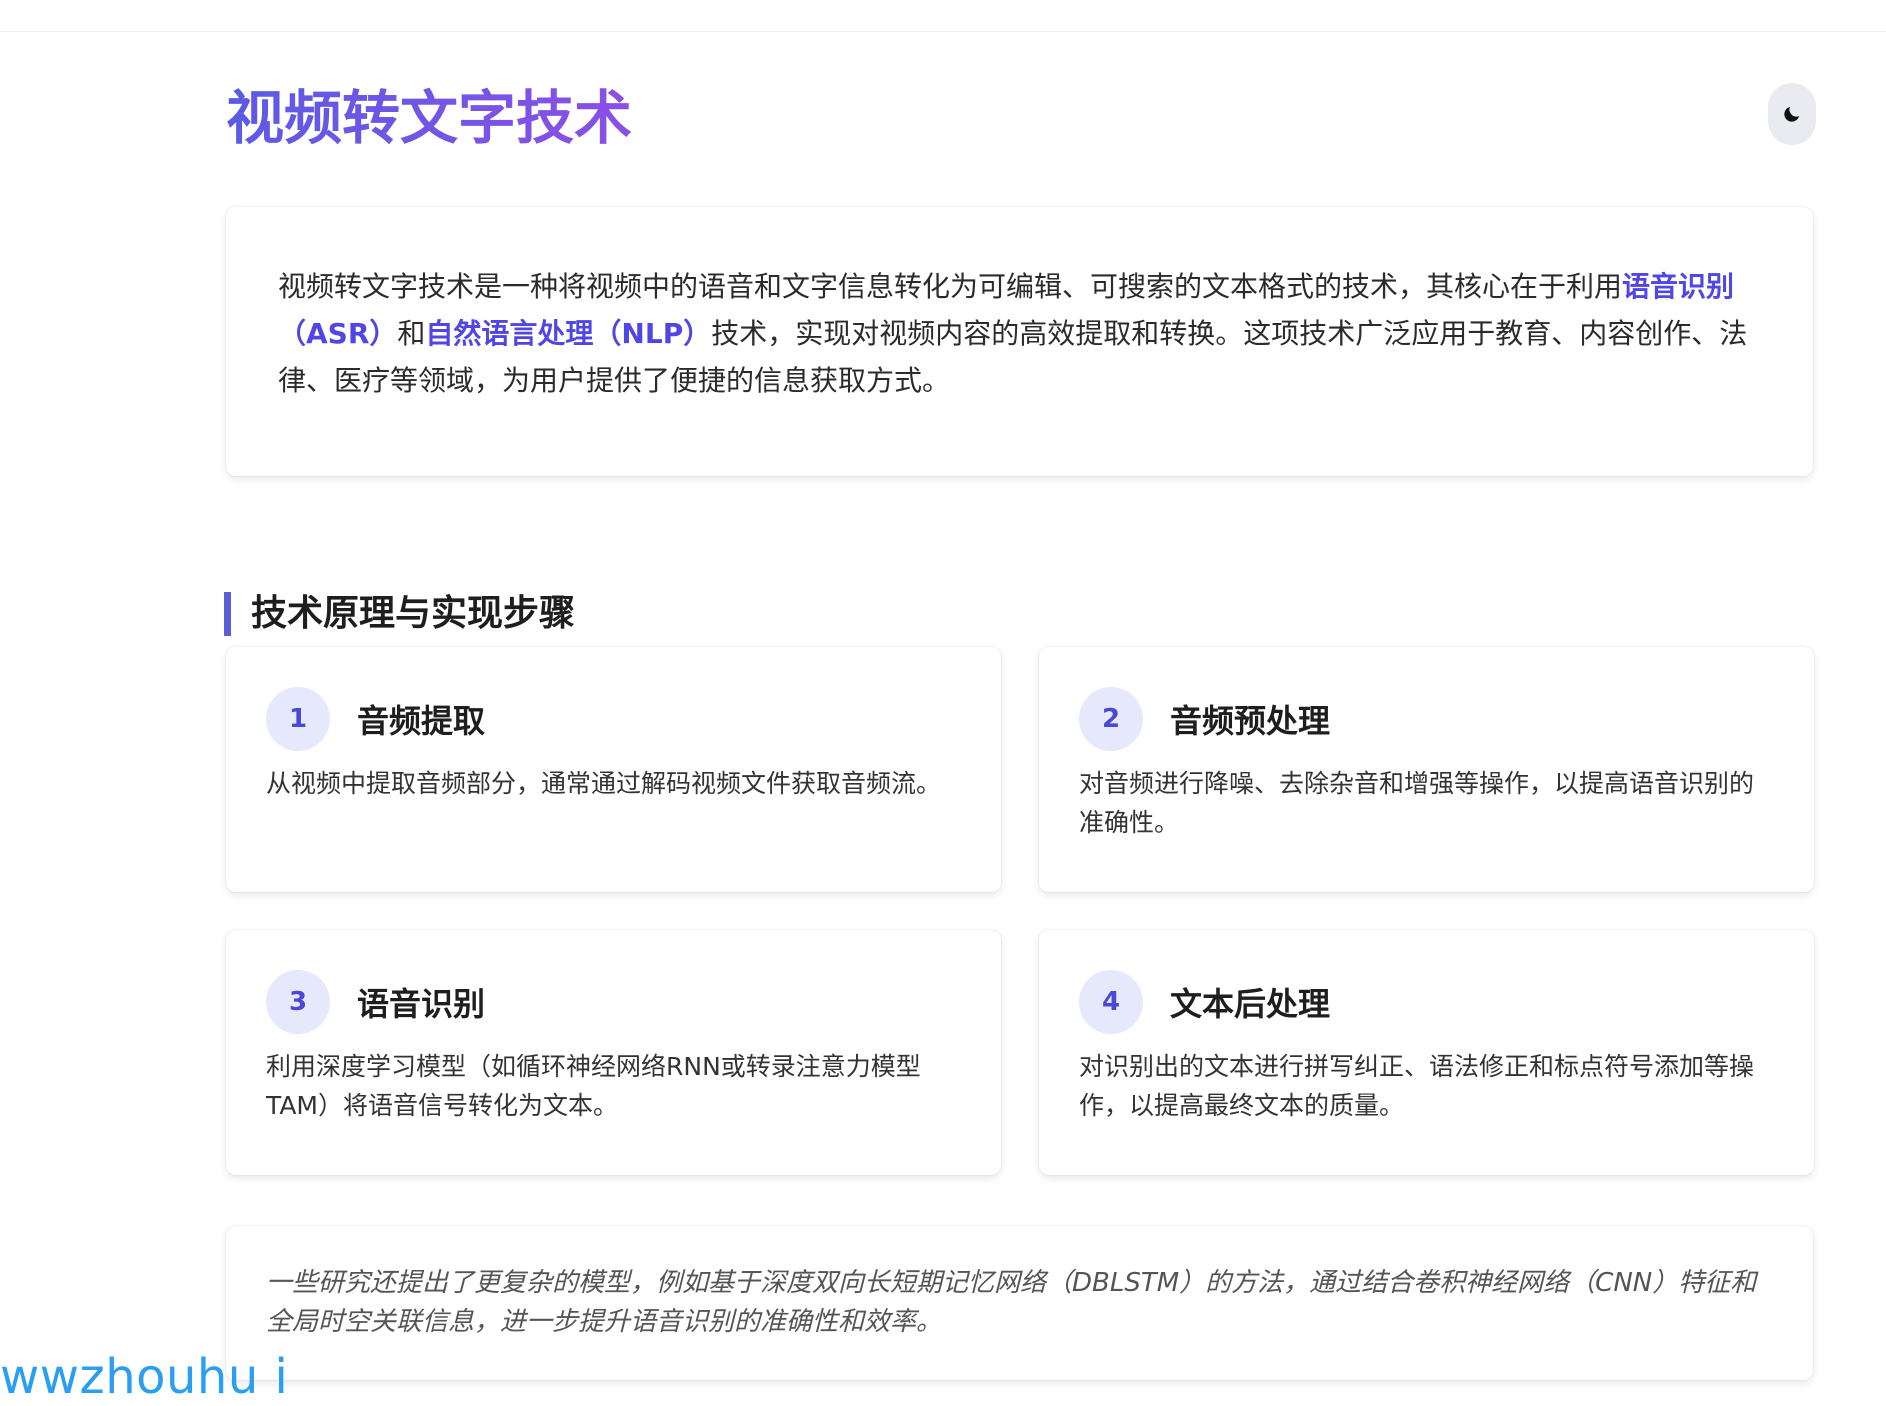 Image resolution: width=1886 pixels, height=1406 pixels. I want to click on step-header: 2 音频预处理, so click(1426, 719).